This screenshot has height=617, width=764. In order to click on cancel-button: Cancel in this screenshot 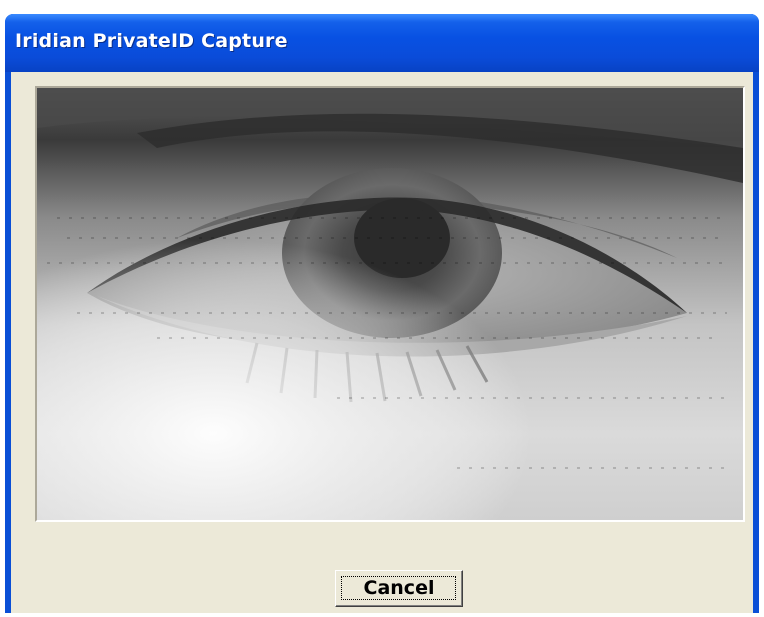, I will do `click(399, 588)`.